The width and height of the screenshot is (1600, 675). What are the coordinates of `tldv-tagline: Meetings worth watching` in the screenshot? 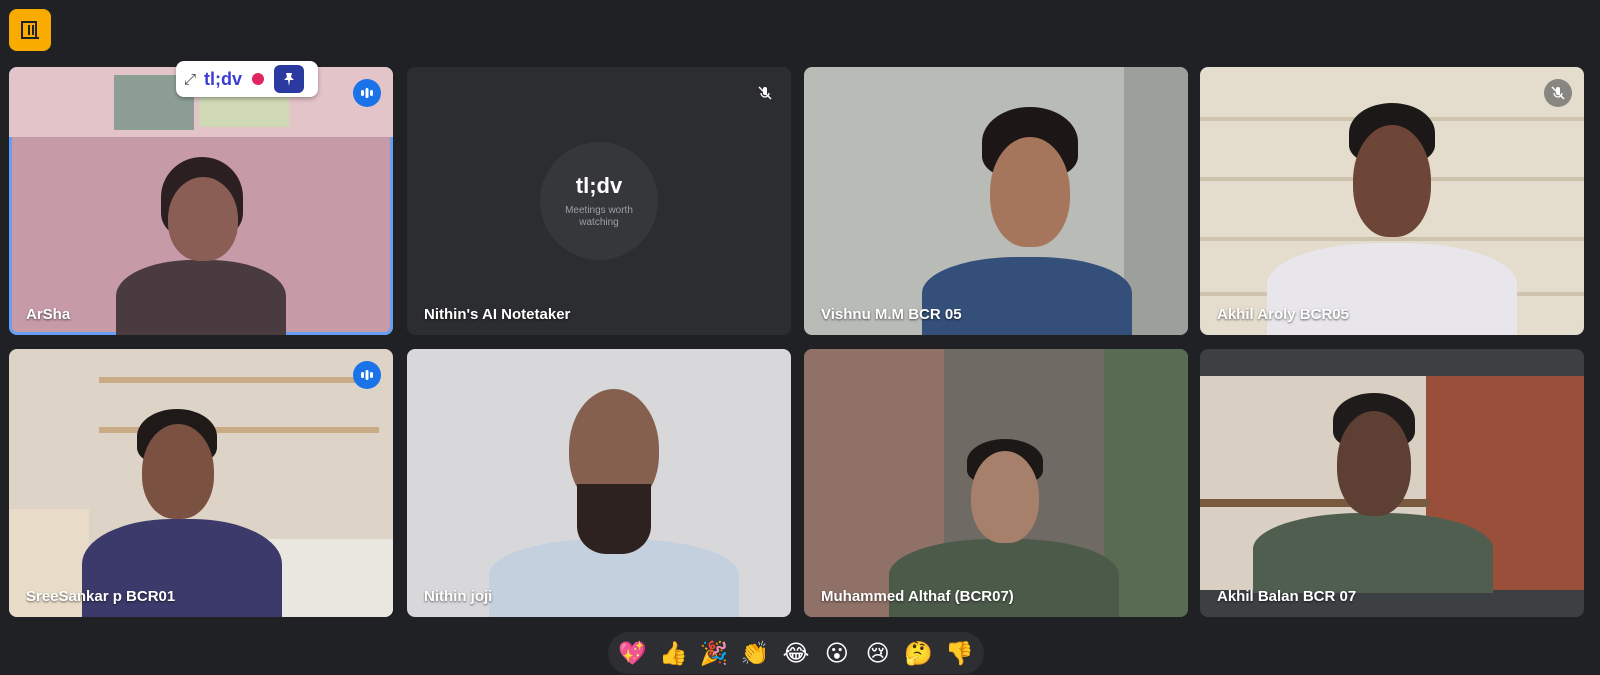 It's located at (599, 216).